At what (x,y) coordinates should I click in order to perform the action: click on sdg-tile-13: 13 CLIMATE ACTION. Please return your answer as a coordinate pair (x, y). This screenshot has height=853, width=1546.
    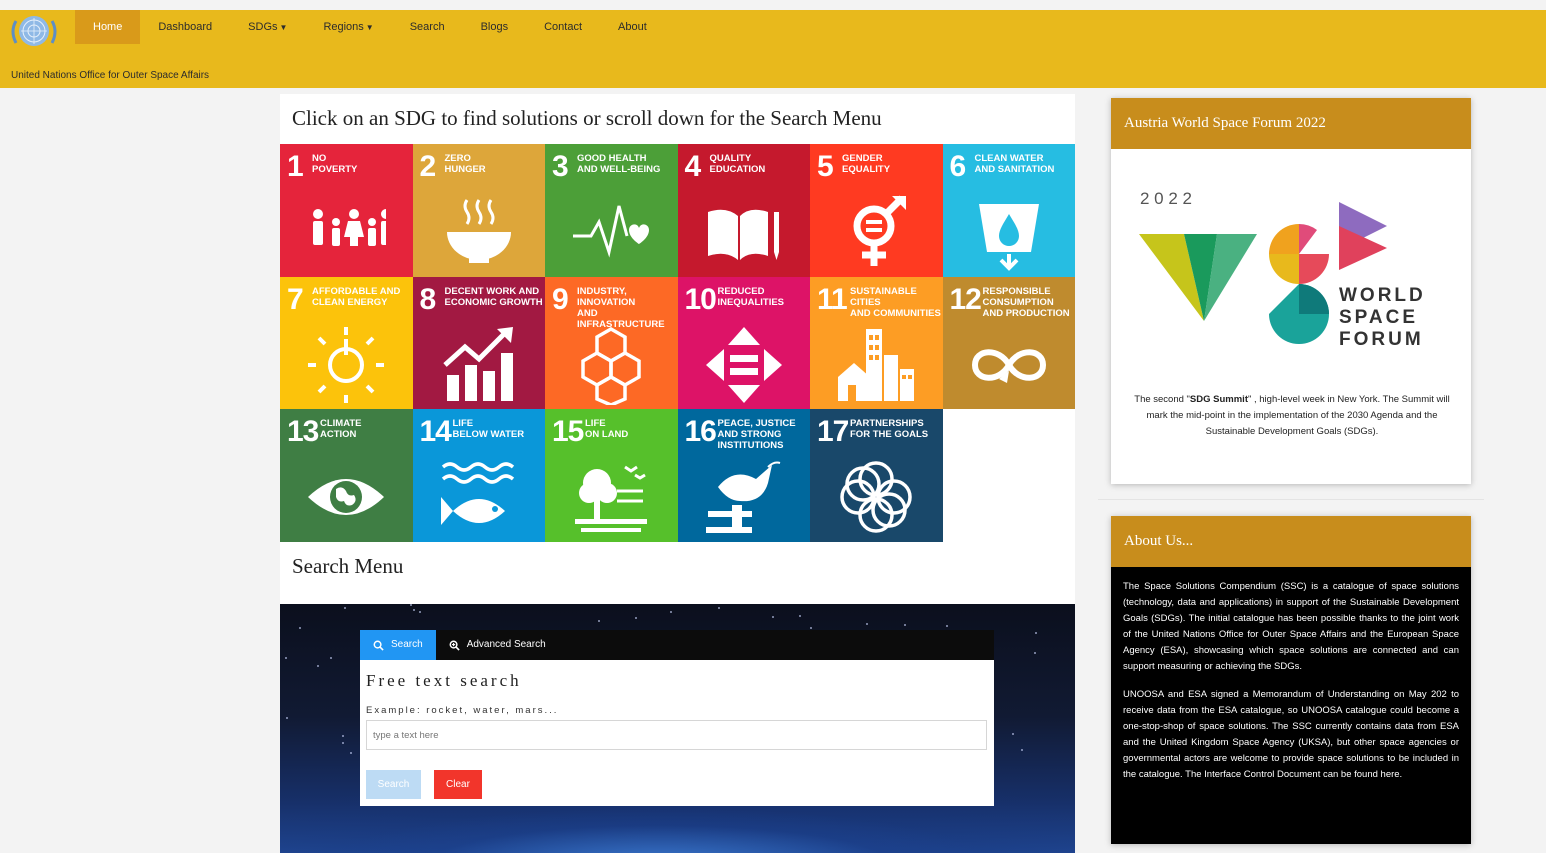
    Looking at the image, I should click on (346, 475).